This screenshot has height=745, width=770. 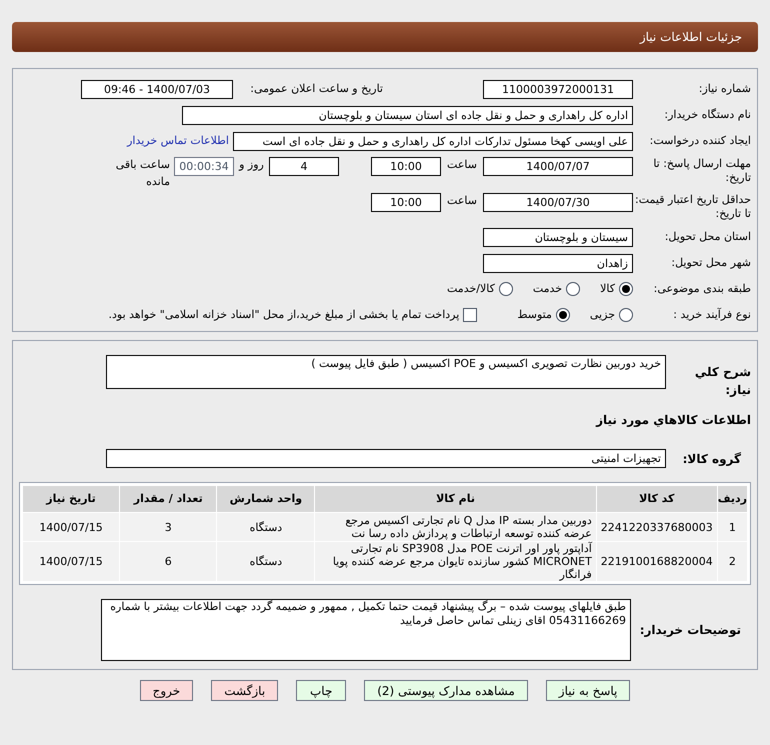 I want to click on field-label: ایجاد کننده درخواست:, so click(x=699, y=140).